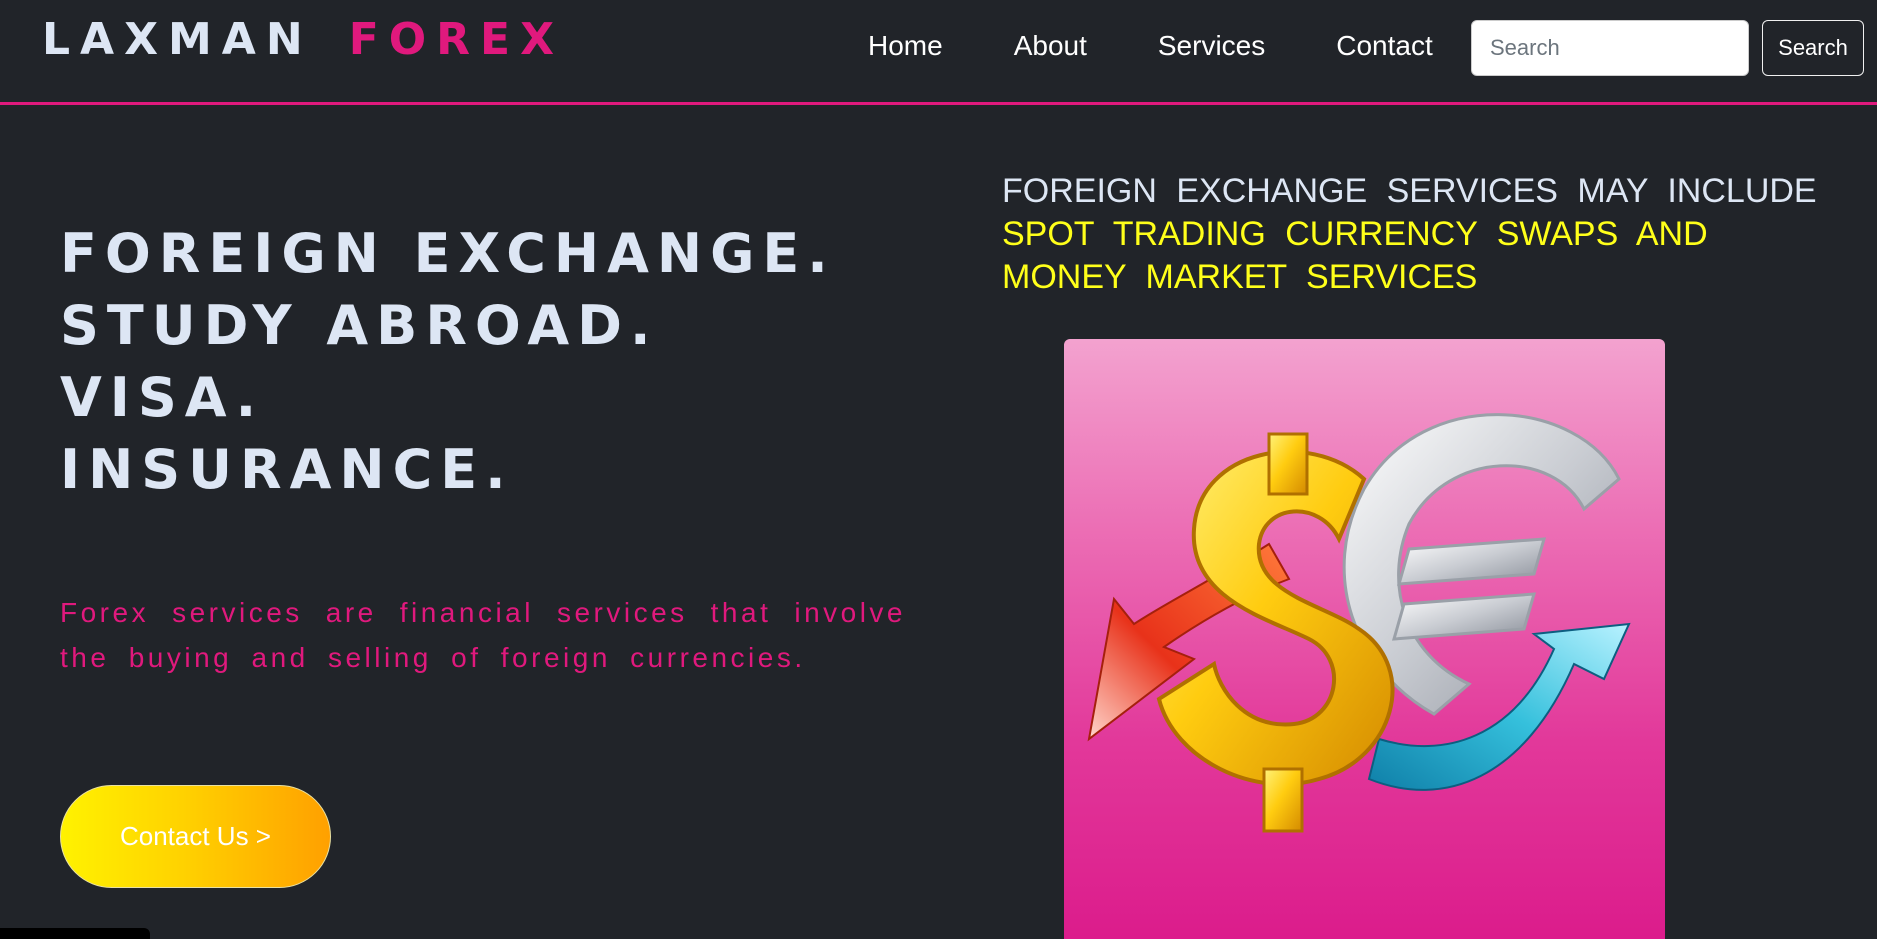  What do you see at coordinates (1050, 46) in the screenshot?
I see `nav-link-about: About` at bounding box center [1050, 46].